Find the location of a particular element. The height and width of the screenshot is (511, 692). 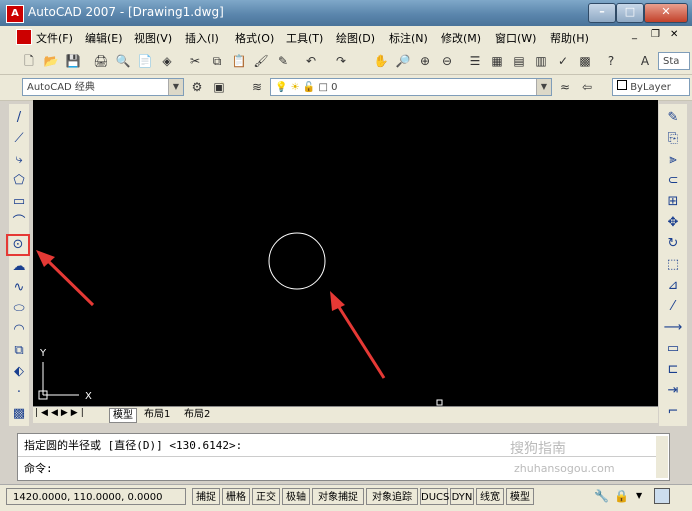

line-icon: / is located at coordinates (19, 118).